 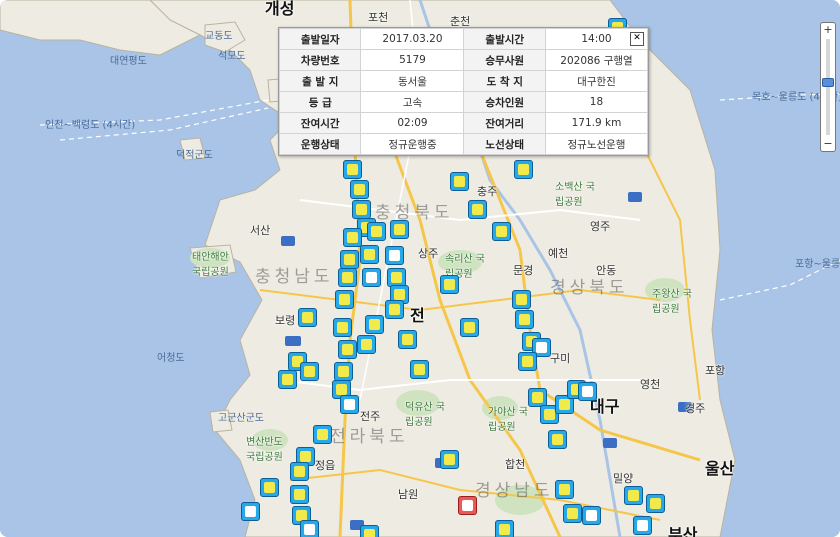 What do you see at coordinates (560, 358) in the screenshot?
I see `city-label-gumi: 구미` at bounding box center [560, 358].